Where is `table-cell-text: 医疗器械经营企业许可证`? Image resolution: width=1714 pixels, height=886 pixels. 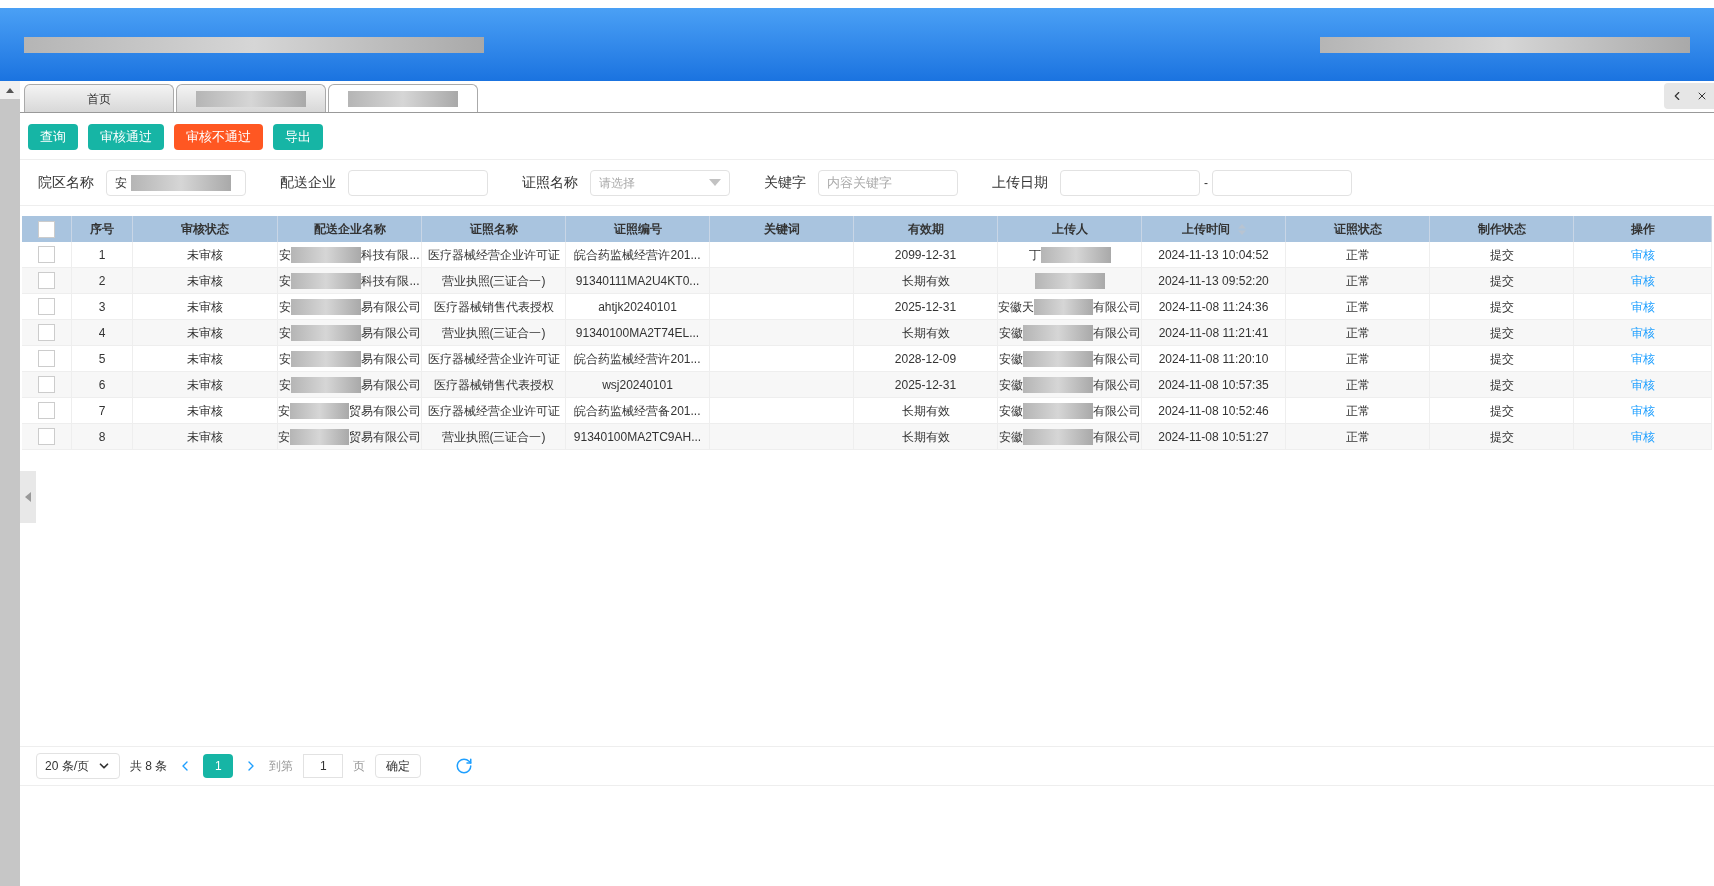
table-cell-text: 医疗器械经营企业许可证 is located at coordinates (493, 411).